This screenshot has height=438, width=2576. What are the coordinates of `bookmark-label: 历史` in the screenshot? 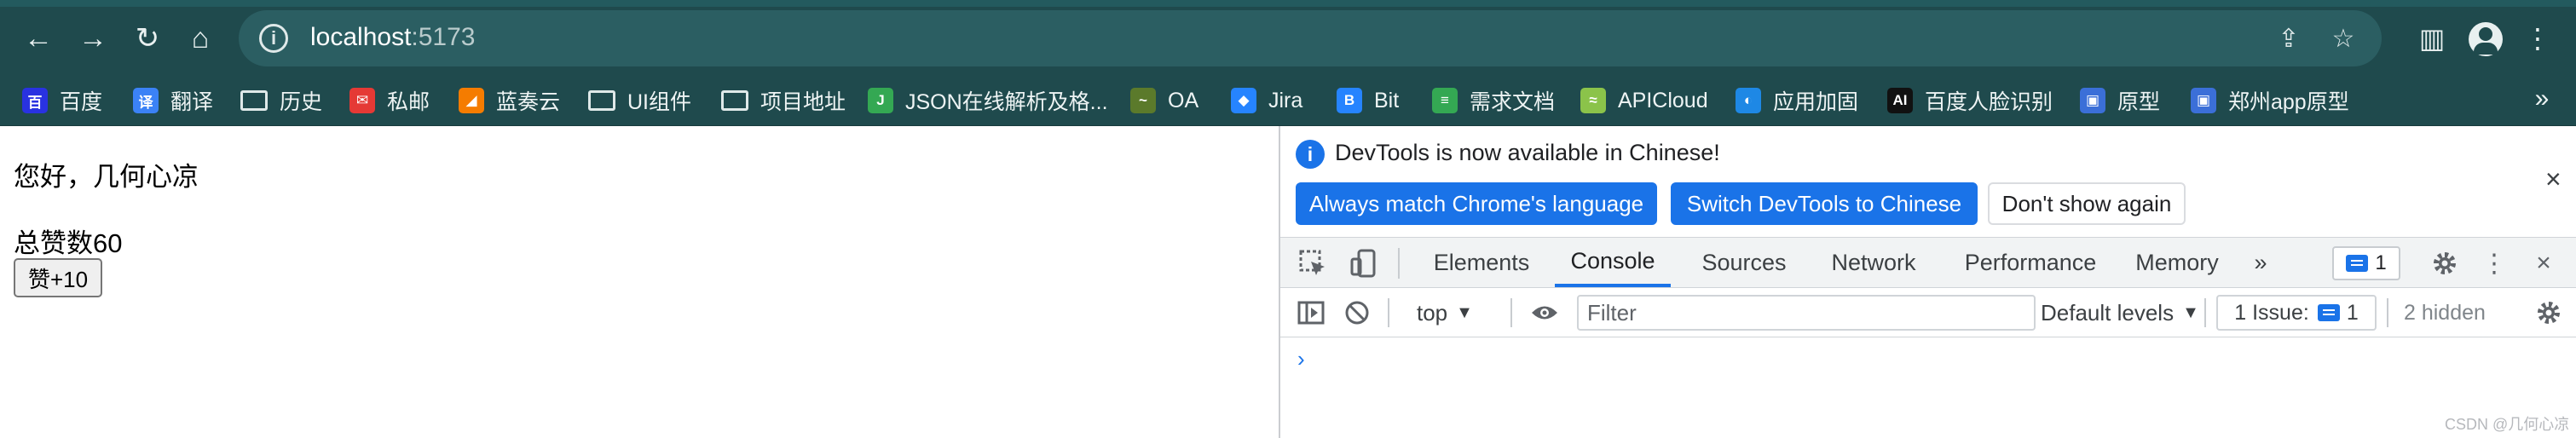 It's located at (301, 102).